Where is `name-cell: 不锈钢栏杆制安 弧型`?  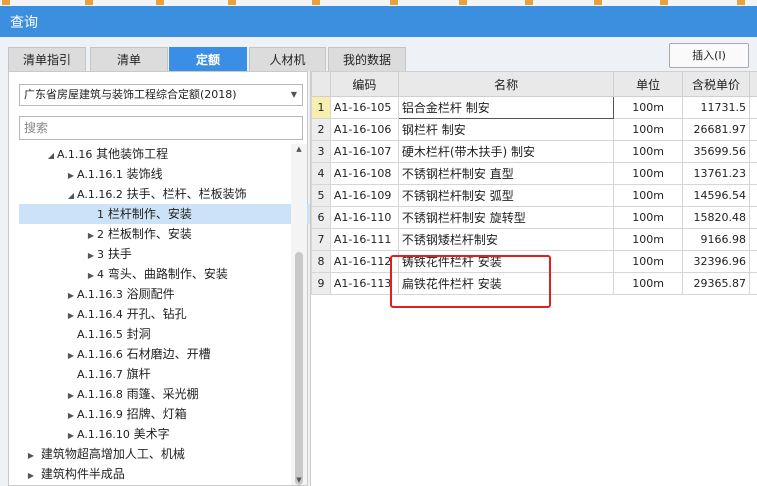
name-cell: 不锈钢栏杆制安 弧型 is located at coordinates (506, 195).